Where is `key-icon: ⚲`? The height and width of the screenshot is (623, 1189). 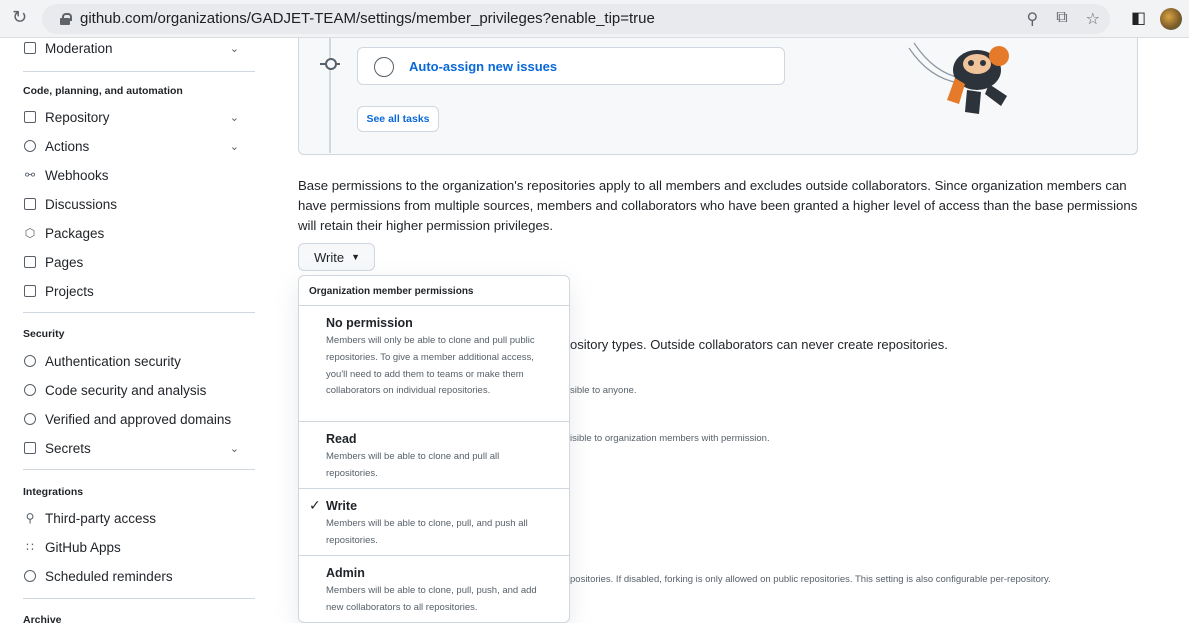 key-icon: ⚲ is located at coordinates (30, 518).